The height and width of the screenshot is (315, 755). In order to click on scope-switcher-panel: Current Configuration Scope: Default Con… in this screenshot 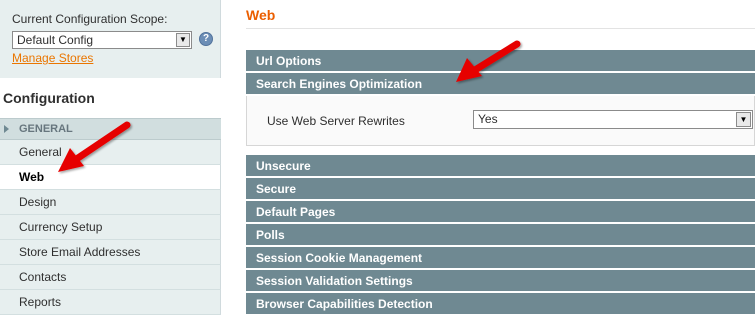, I will do `click(110, 39)`.